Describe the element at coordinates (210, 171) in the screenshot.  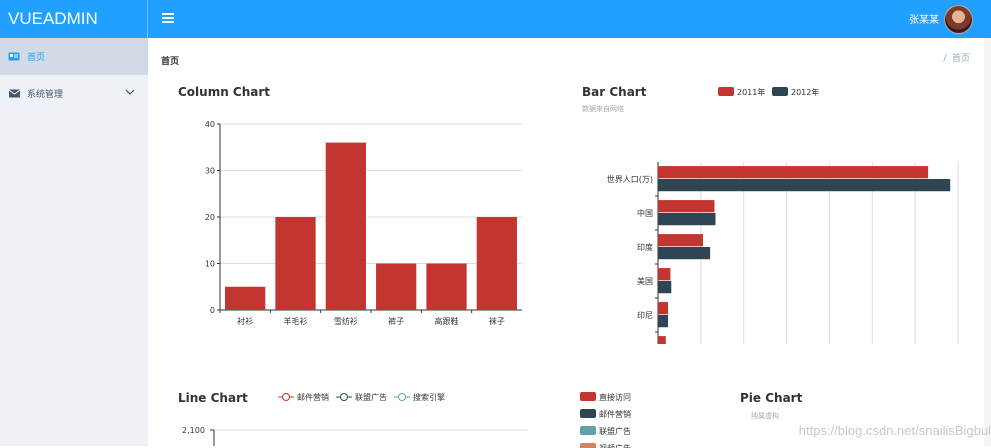
I see `y-tick-label: 30` at that location.